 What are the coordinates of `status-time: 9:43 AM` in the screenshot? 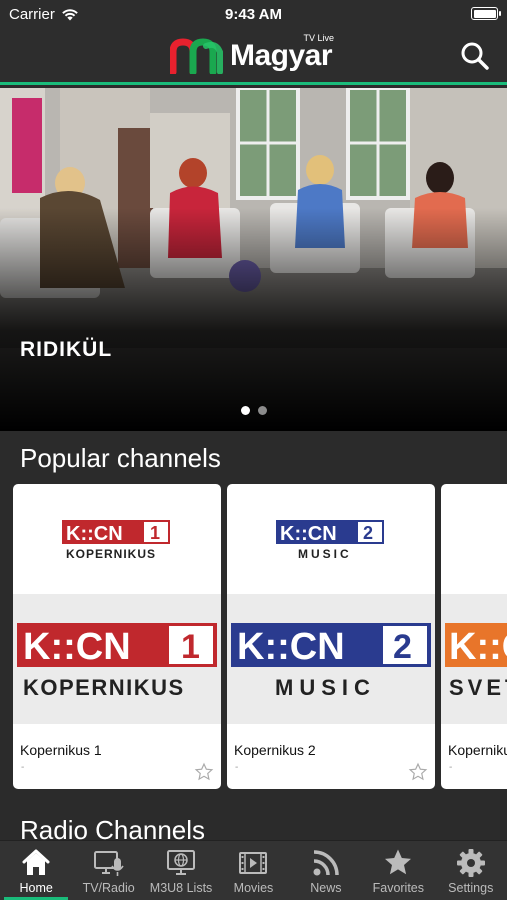 It's located at (253, 14).